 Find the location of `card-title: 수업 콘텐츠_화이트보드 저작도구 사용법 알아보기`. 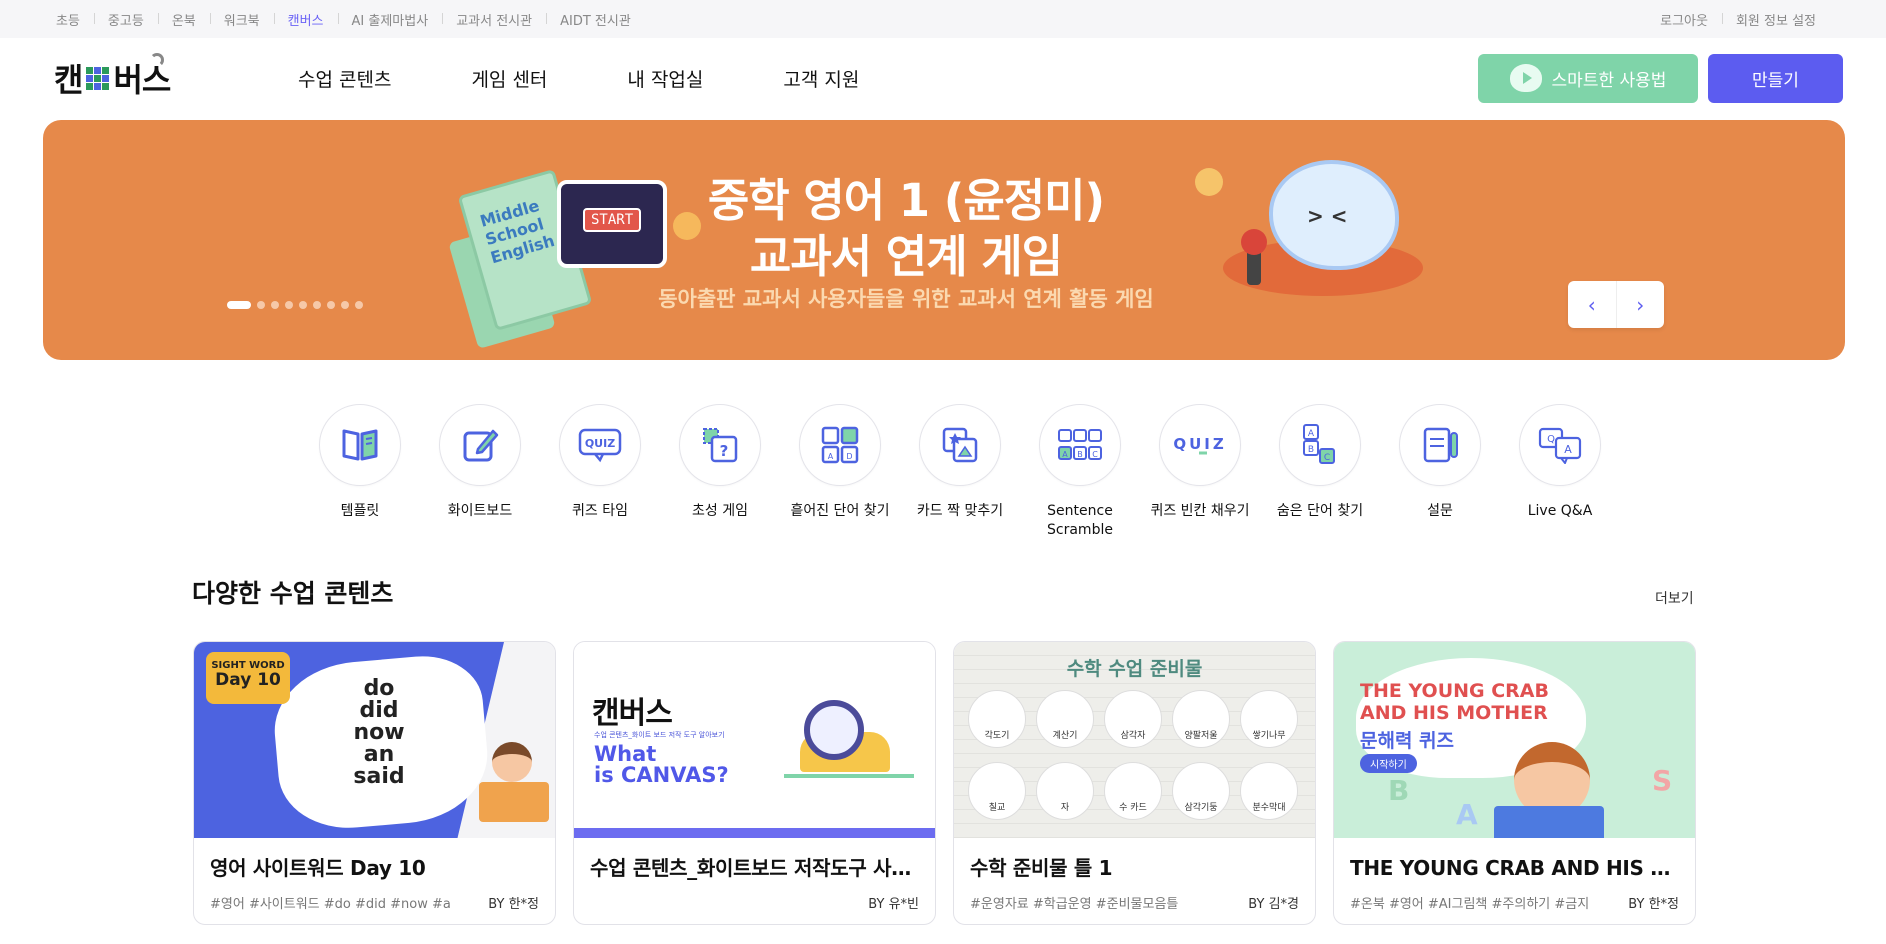

card-title: 수업 콘텐츠_화이트보드 저작도구 사용법 알아보기 is located at coordinates (754, 868).